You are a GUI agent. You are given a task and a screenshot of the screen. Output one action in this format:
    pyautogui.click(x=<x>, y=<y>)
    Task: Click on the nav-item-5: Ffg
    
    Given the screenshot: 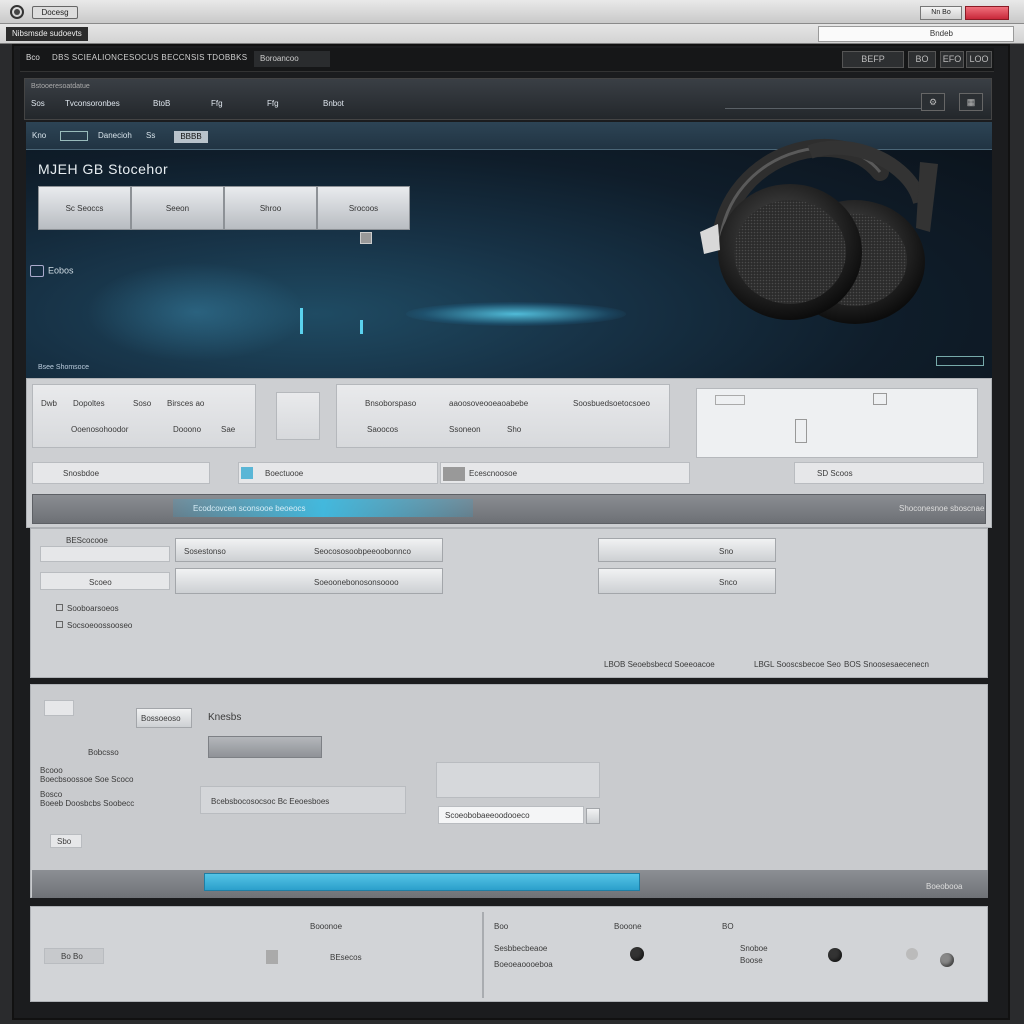 What is the action you would take?
    pyautogui.click(x=273, y=103)
    